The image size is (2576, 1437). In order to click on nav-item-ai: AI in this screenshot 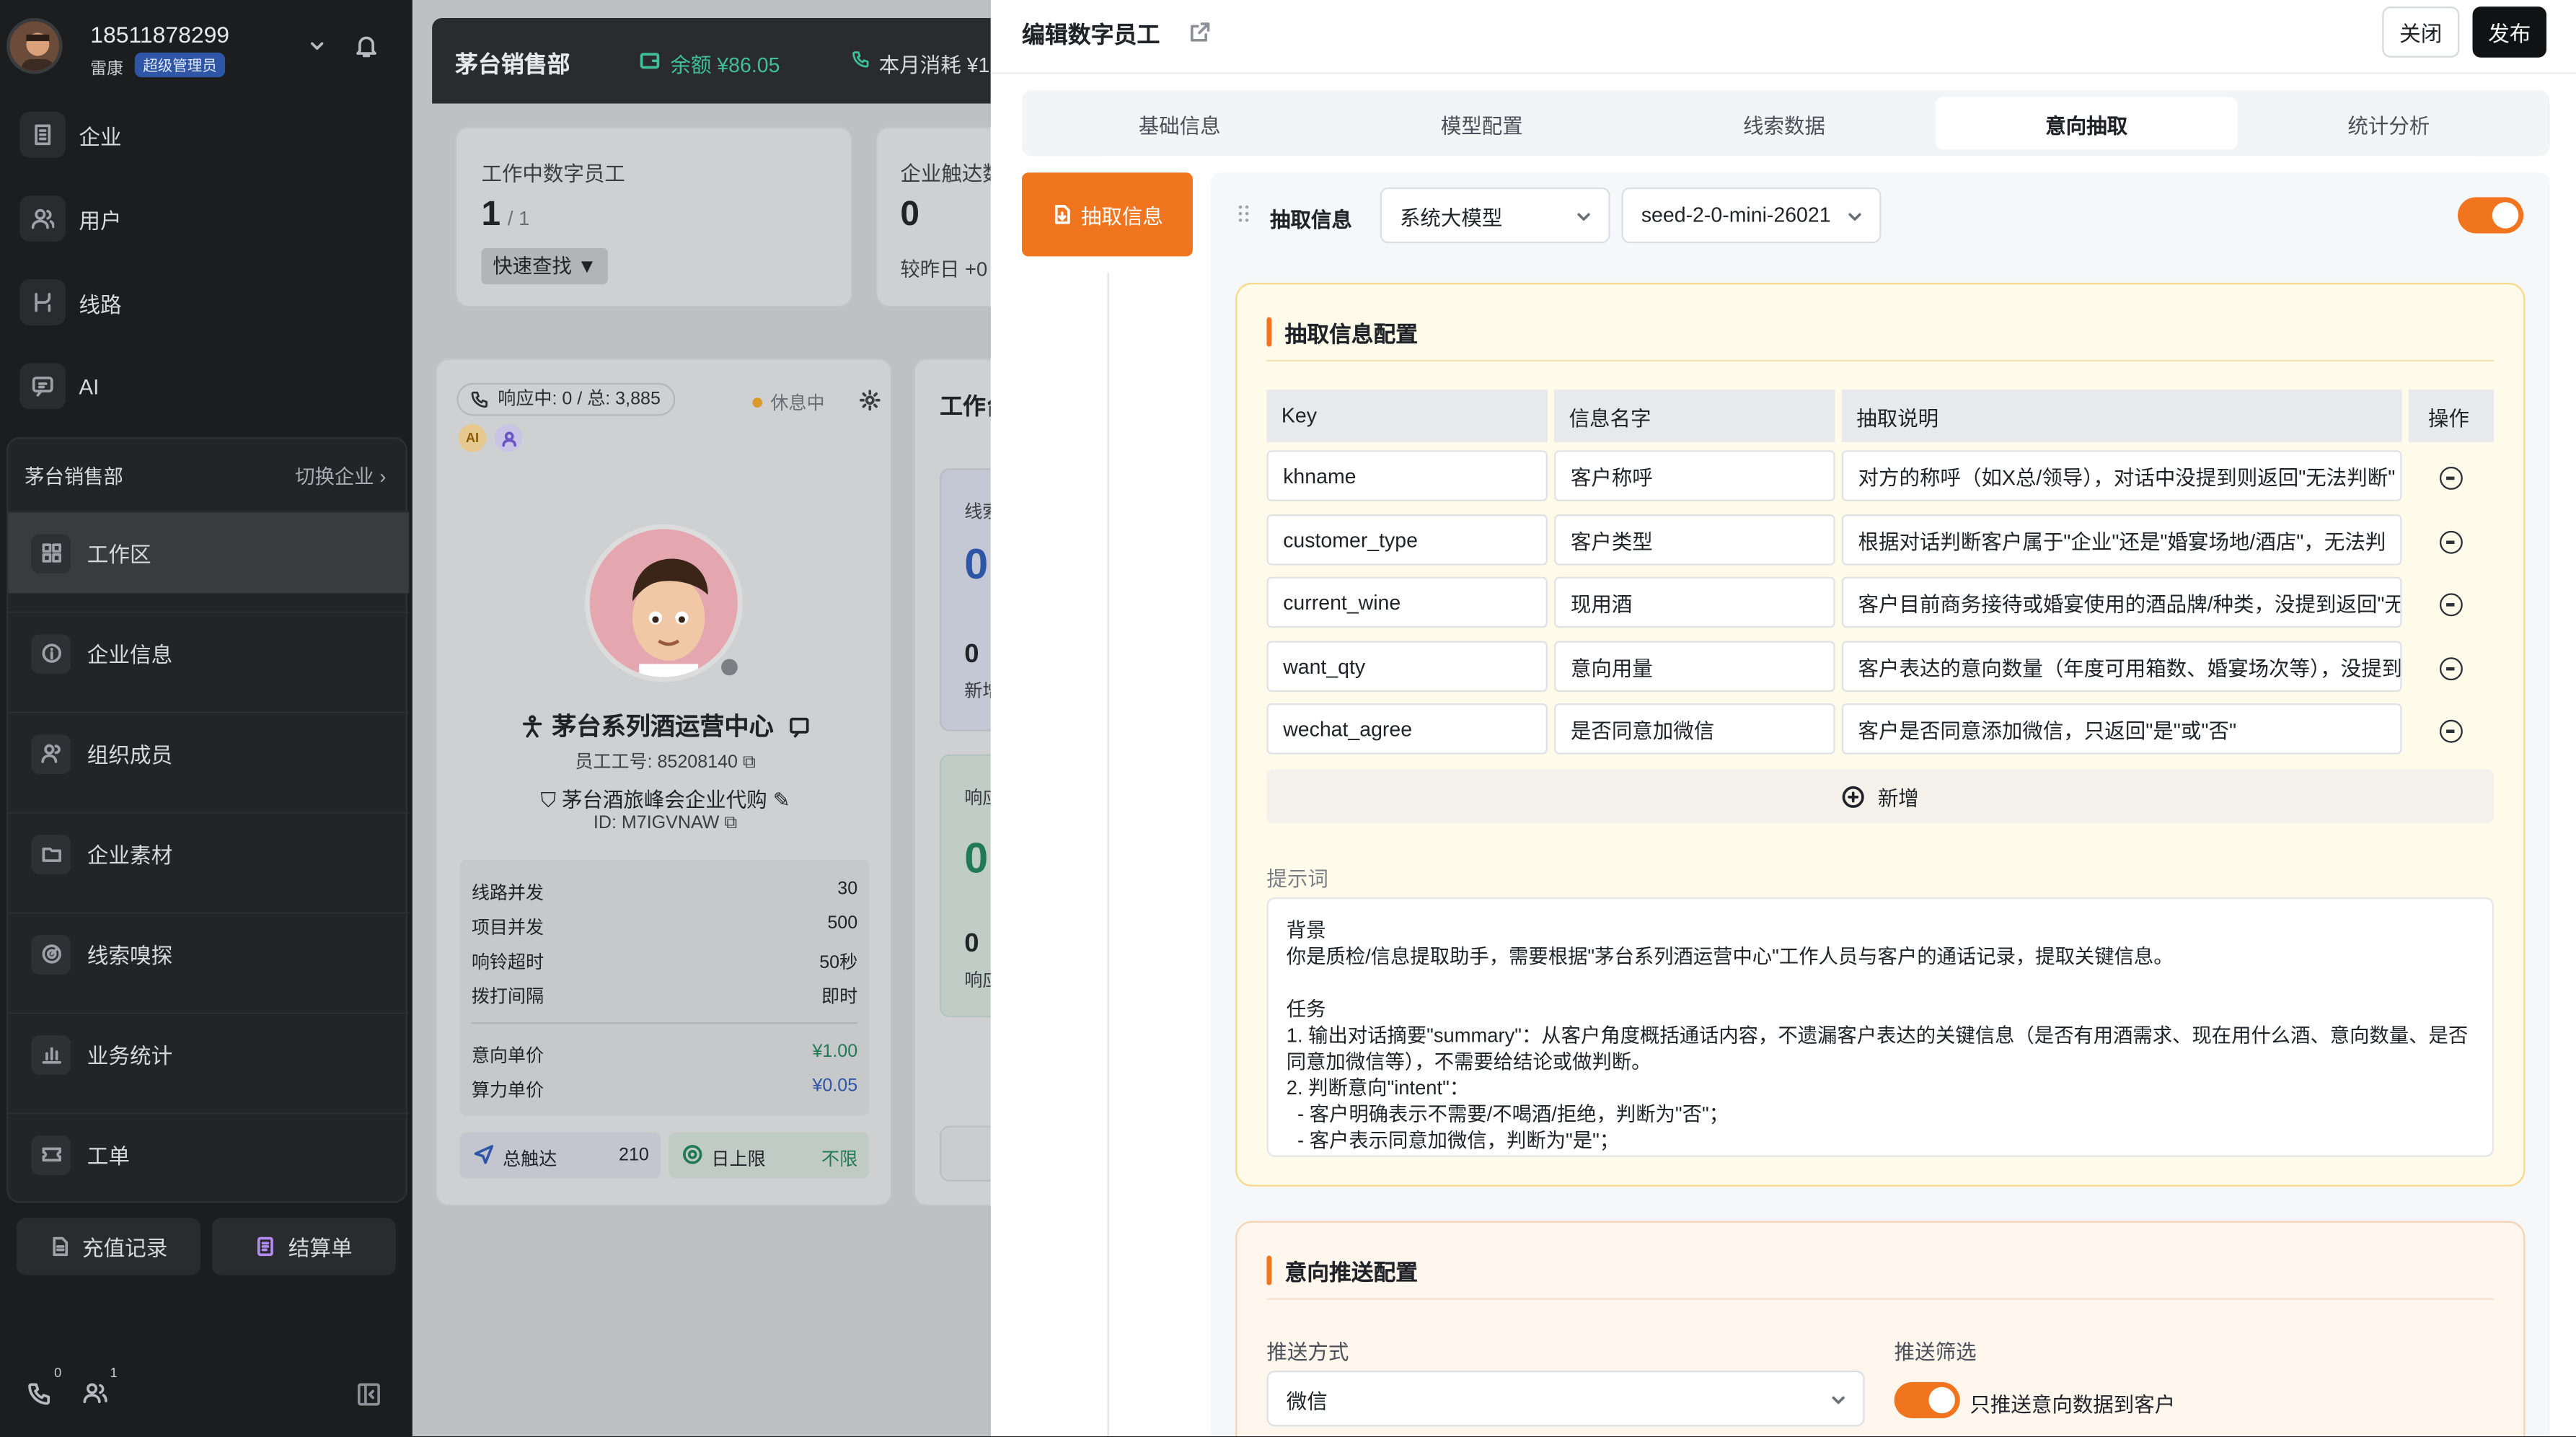, I will do `click(59, 386)`.